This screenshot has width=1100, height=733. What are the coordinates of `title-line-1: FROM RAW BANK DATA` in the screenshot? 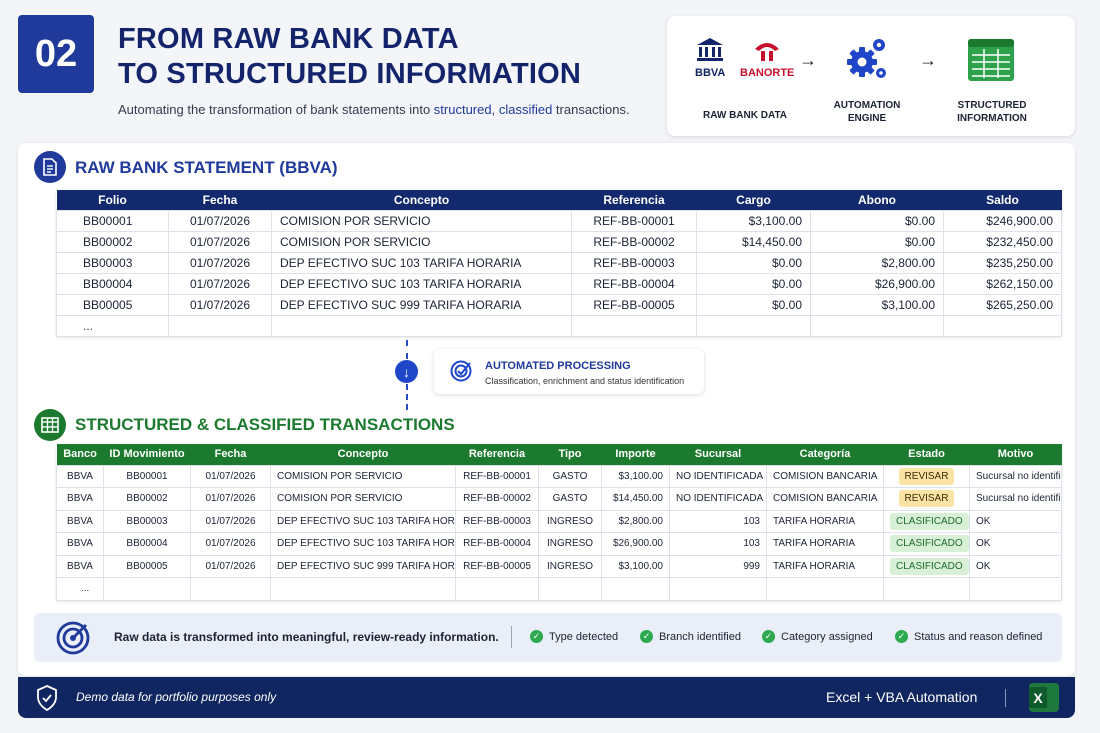 It's located at (288, 39).